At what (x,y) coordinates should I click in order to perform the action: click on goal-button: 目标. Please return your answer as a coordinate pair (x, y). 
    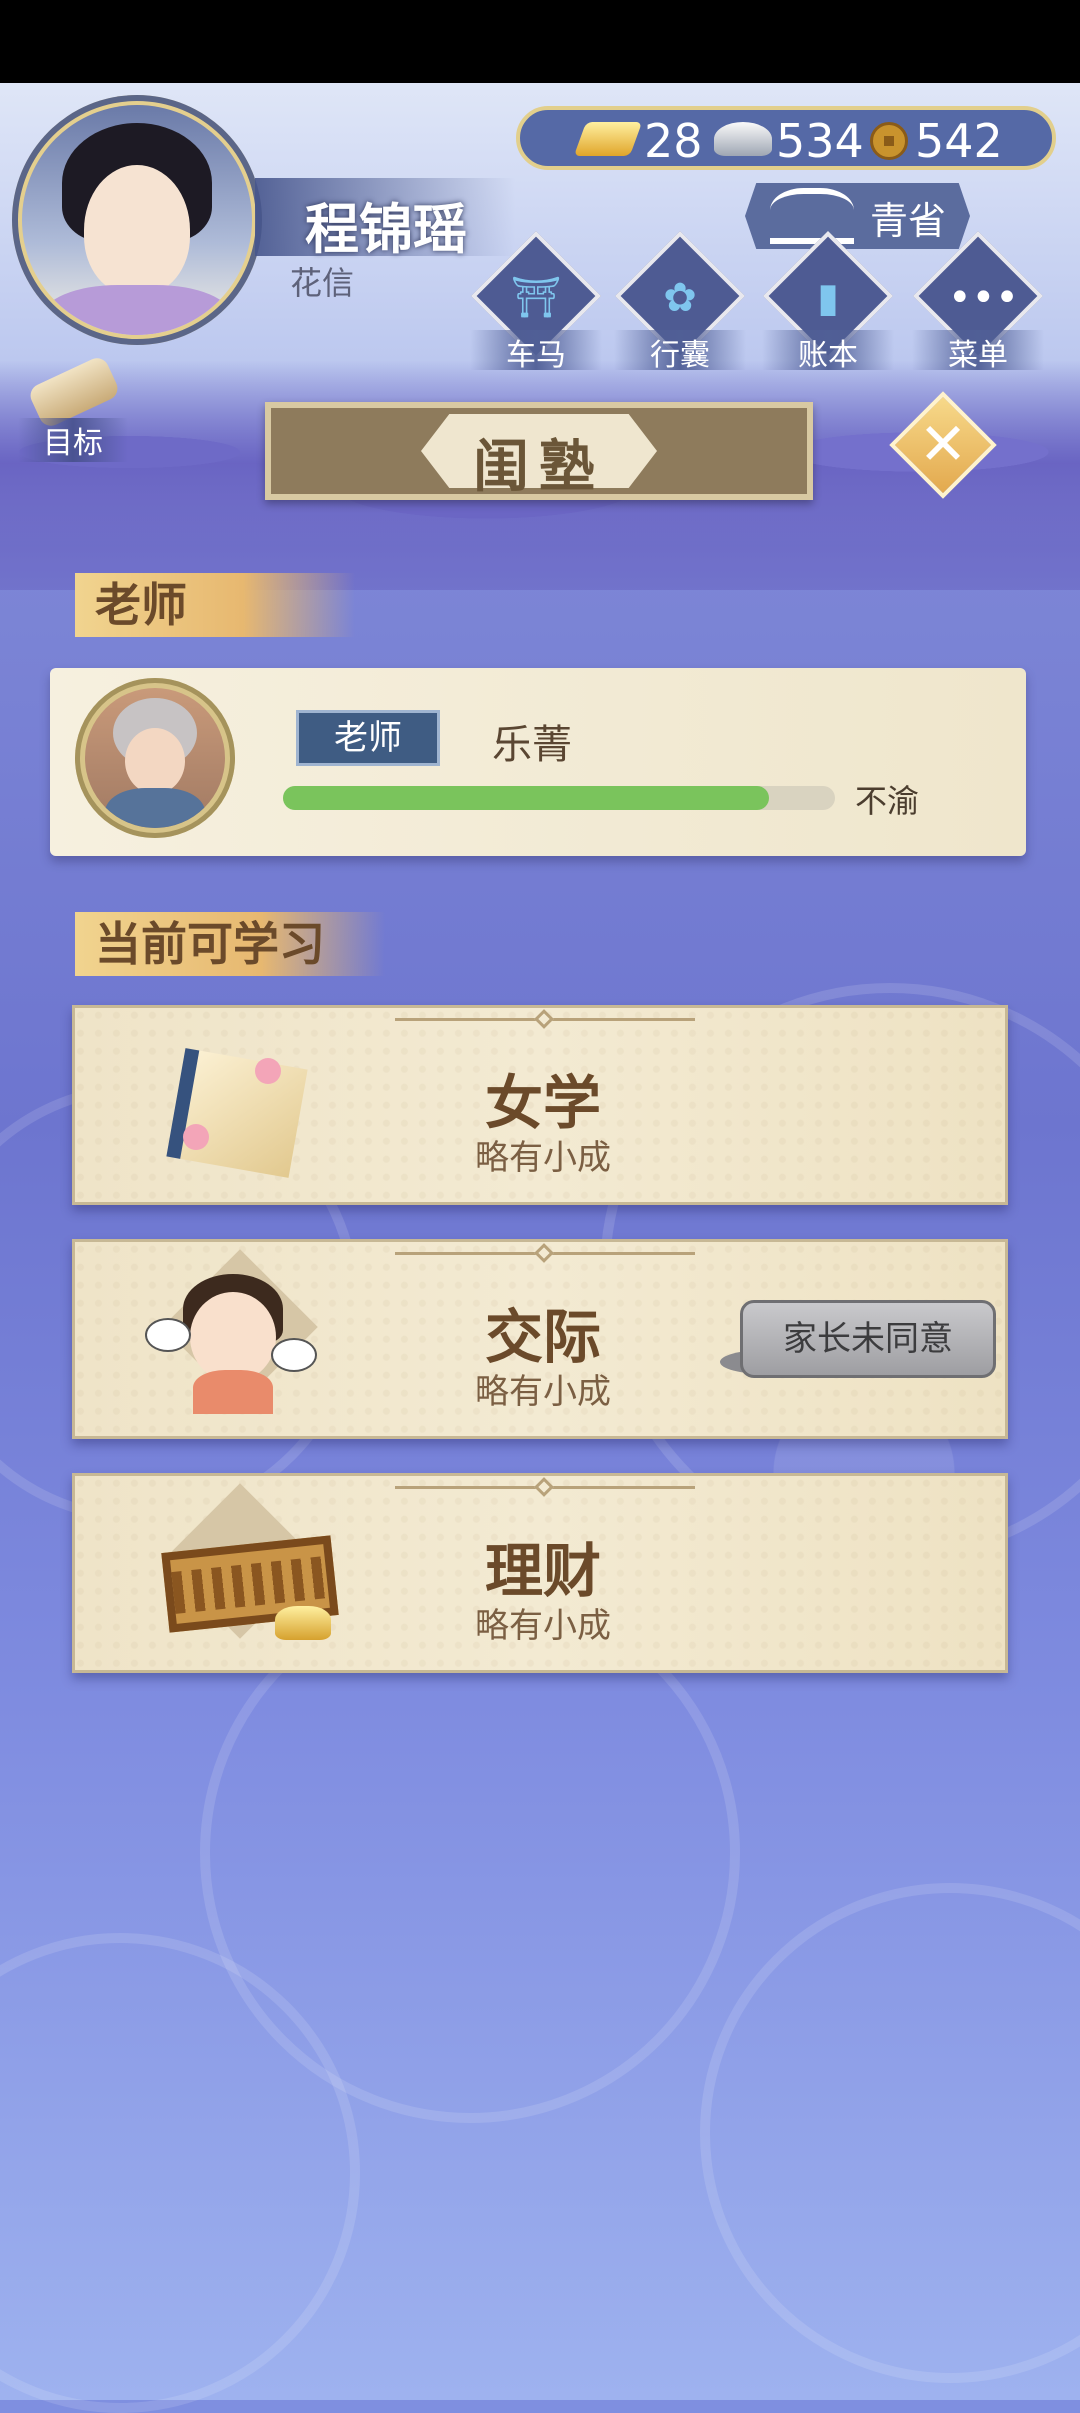
    Looking at the image, I should click on (73, 408).